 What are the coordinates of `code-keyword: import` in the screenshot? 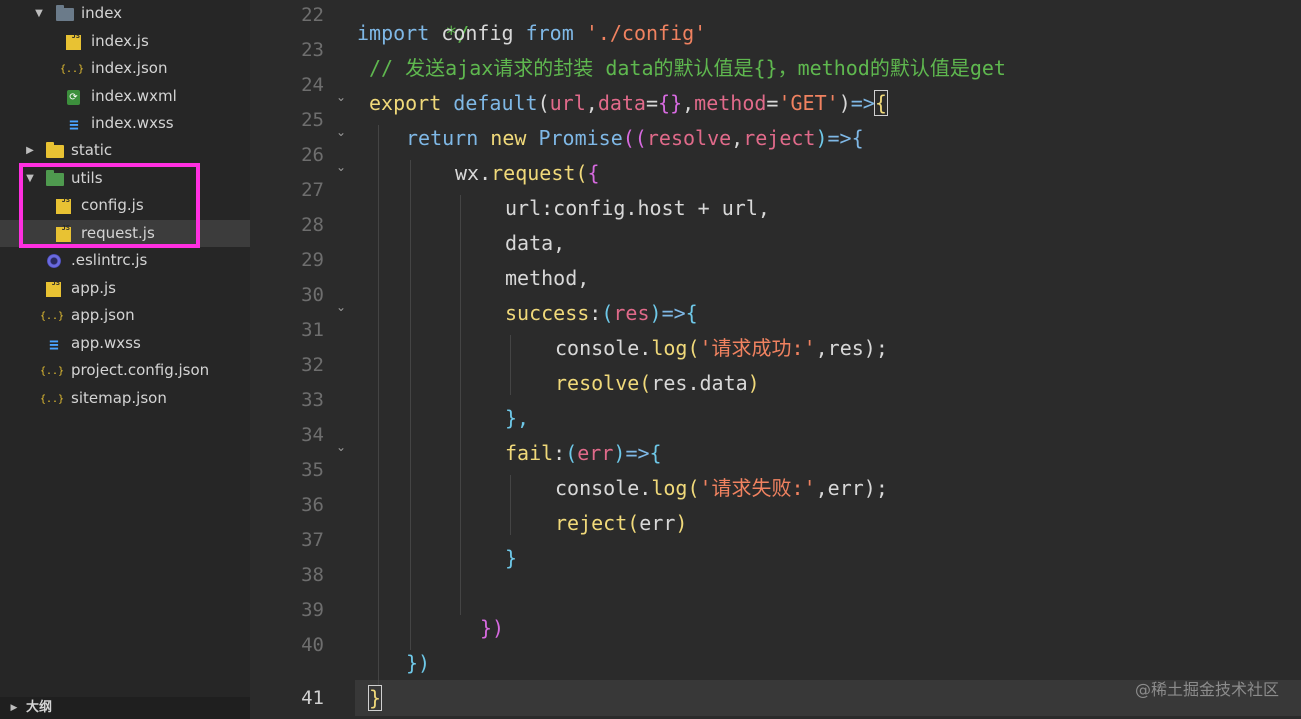 It's located at (393, 33).